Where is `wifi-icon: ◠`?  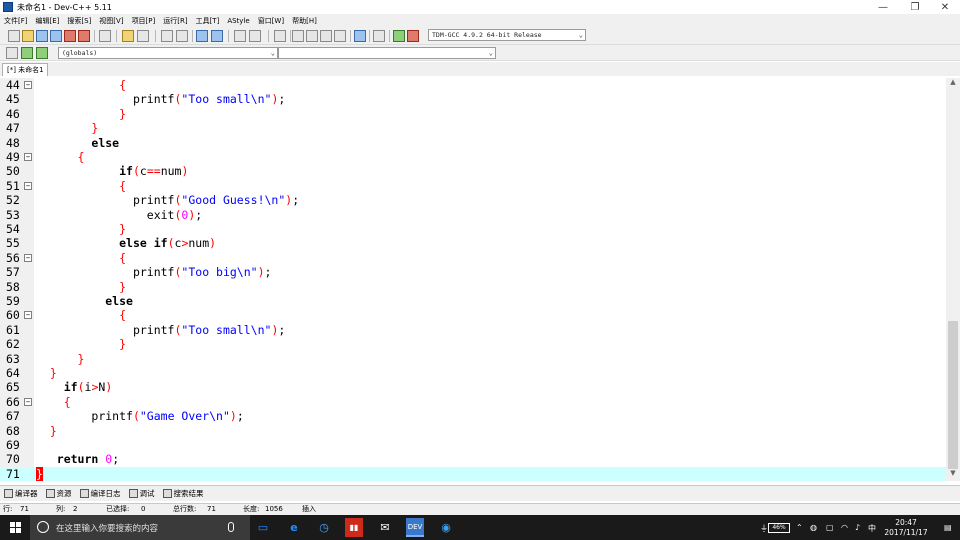
wifi-icon: ◠ is located at coordinates (844, 527).